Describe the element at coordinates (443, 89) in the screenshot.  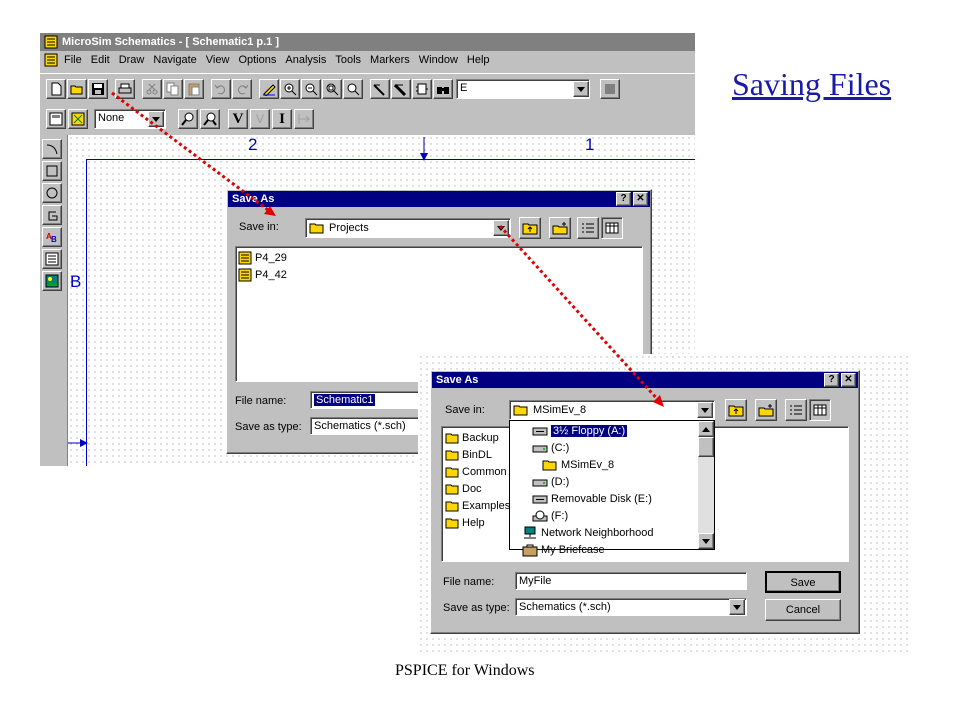
I see `get-part-button` at that location.